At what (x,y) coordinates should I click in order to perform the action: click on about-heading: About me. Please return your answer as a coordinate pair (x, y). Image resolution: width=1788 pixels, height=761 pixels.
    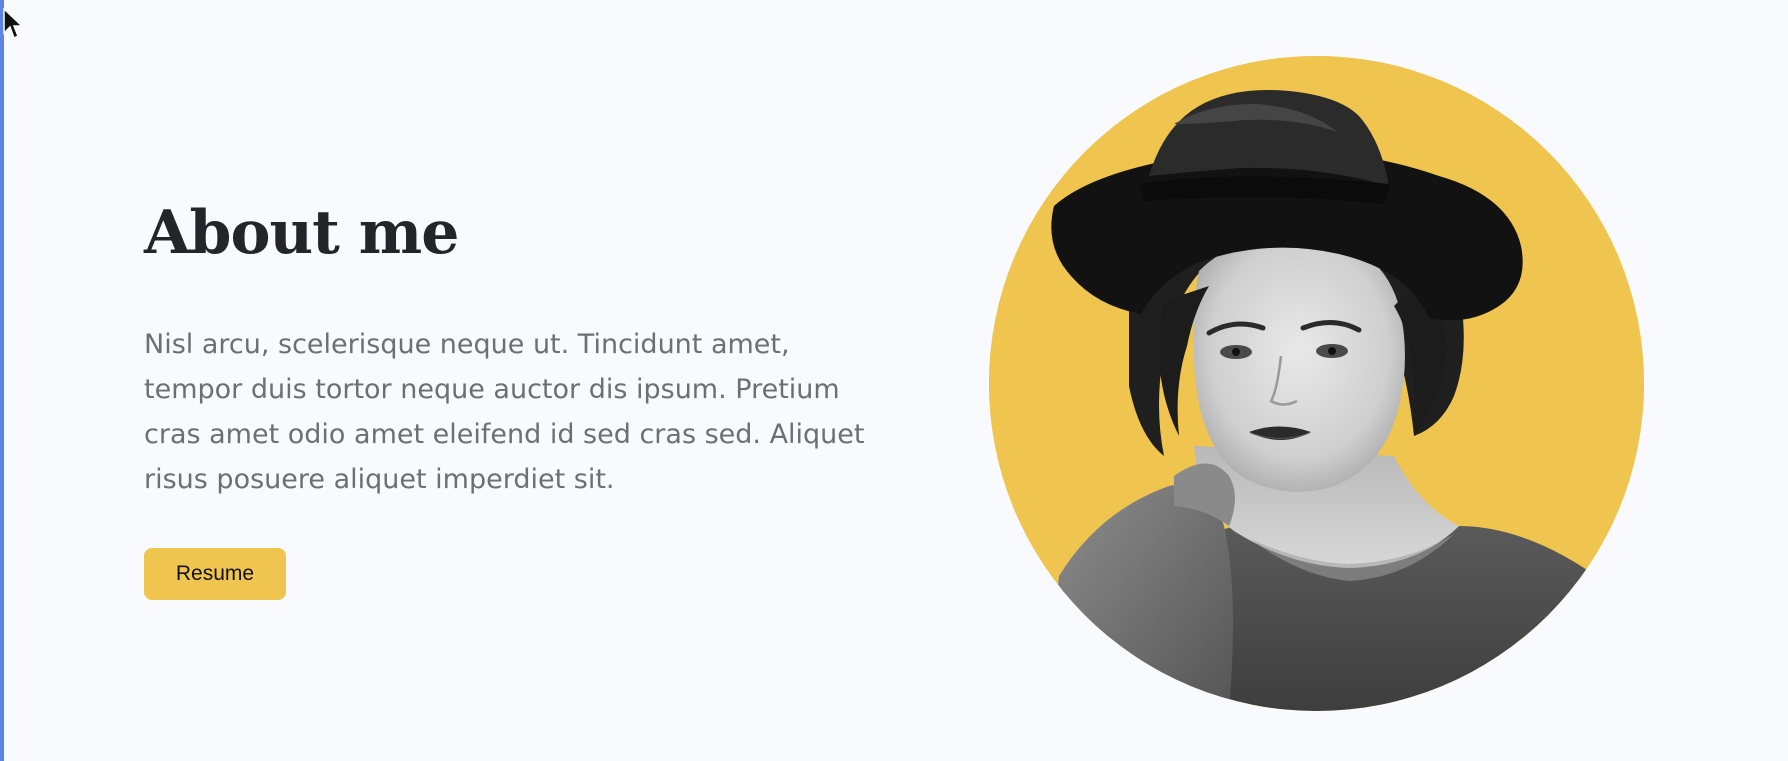
    Looking at the image, I should click on (301, 233).